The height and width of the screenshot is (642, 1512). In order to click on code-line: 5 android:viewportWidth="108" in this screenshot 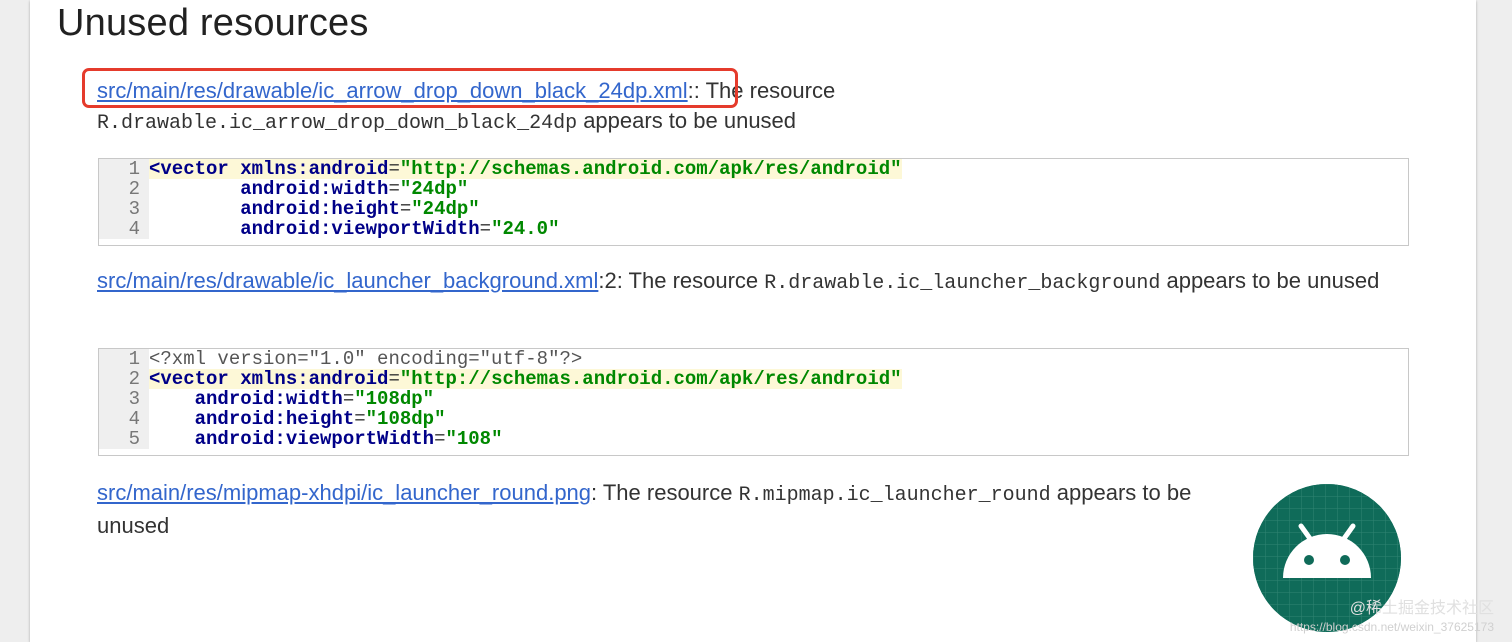, I will do `click(753, 439)`.